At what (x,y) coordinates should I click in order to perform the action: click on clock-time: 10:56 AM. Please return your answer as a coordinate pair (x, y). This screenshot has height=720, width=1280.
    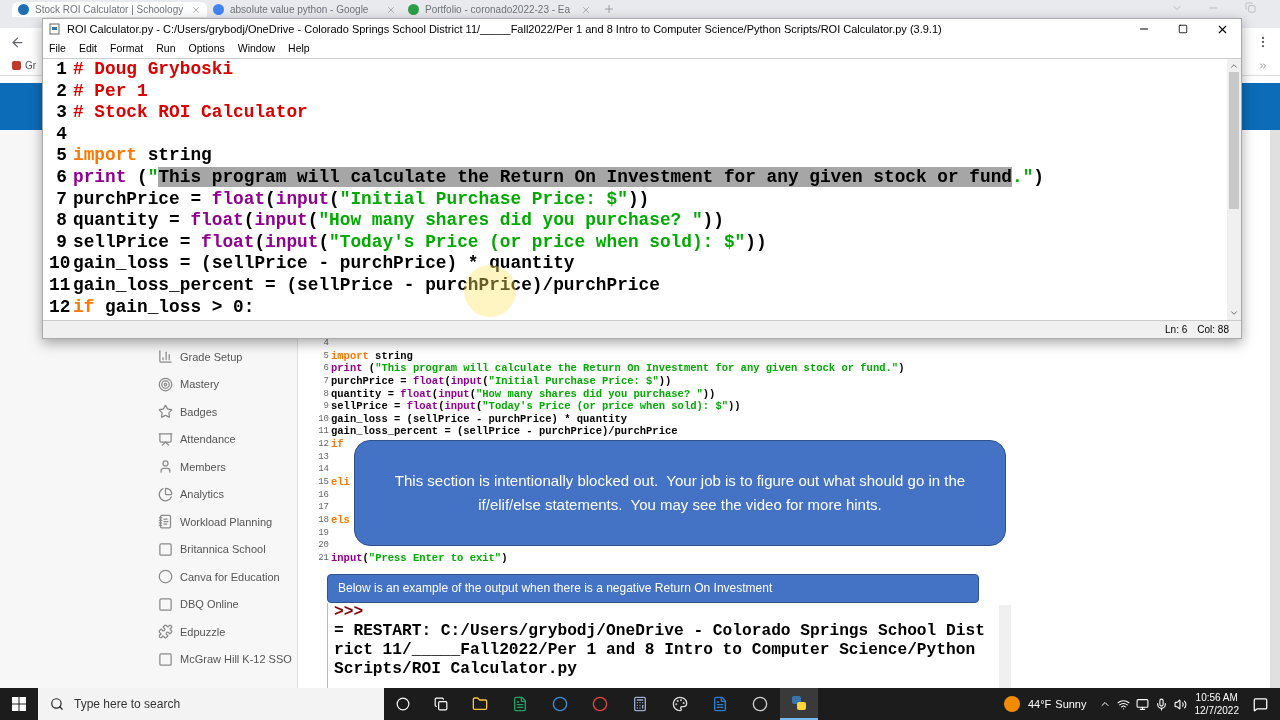
    Looking at the image, I should click on (1216, 697).